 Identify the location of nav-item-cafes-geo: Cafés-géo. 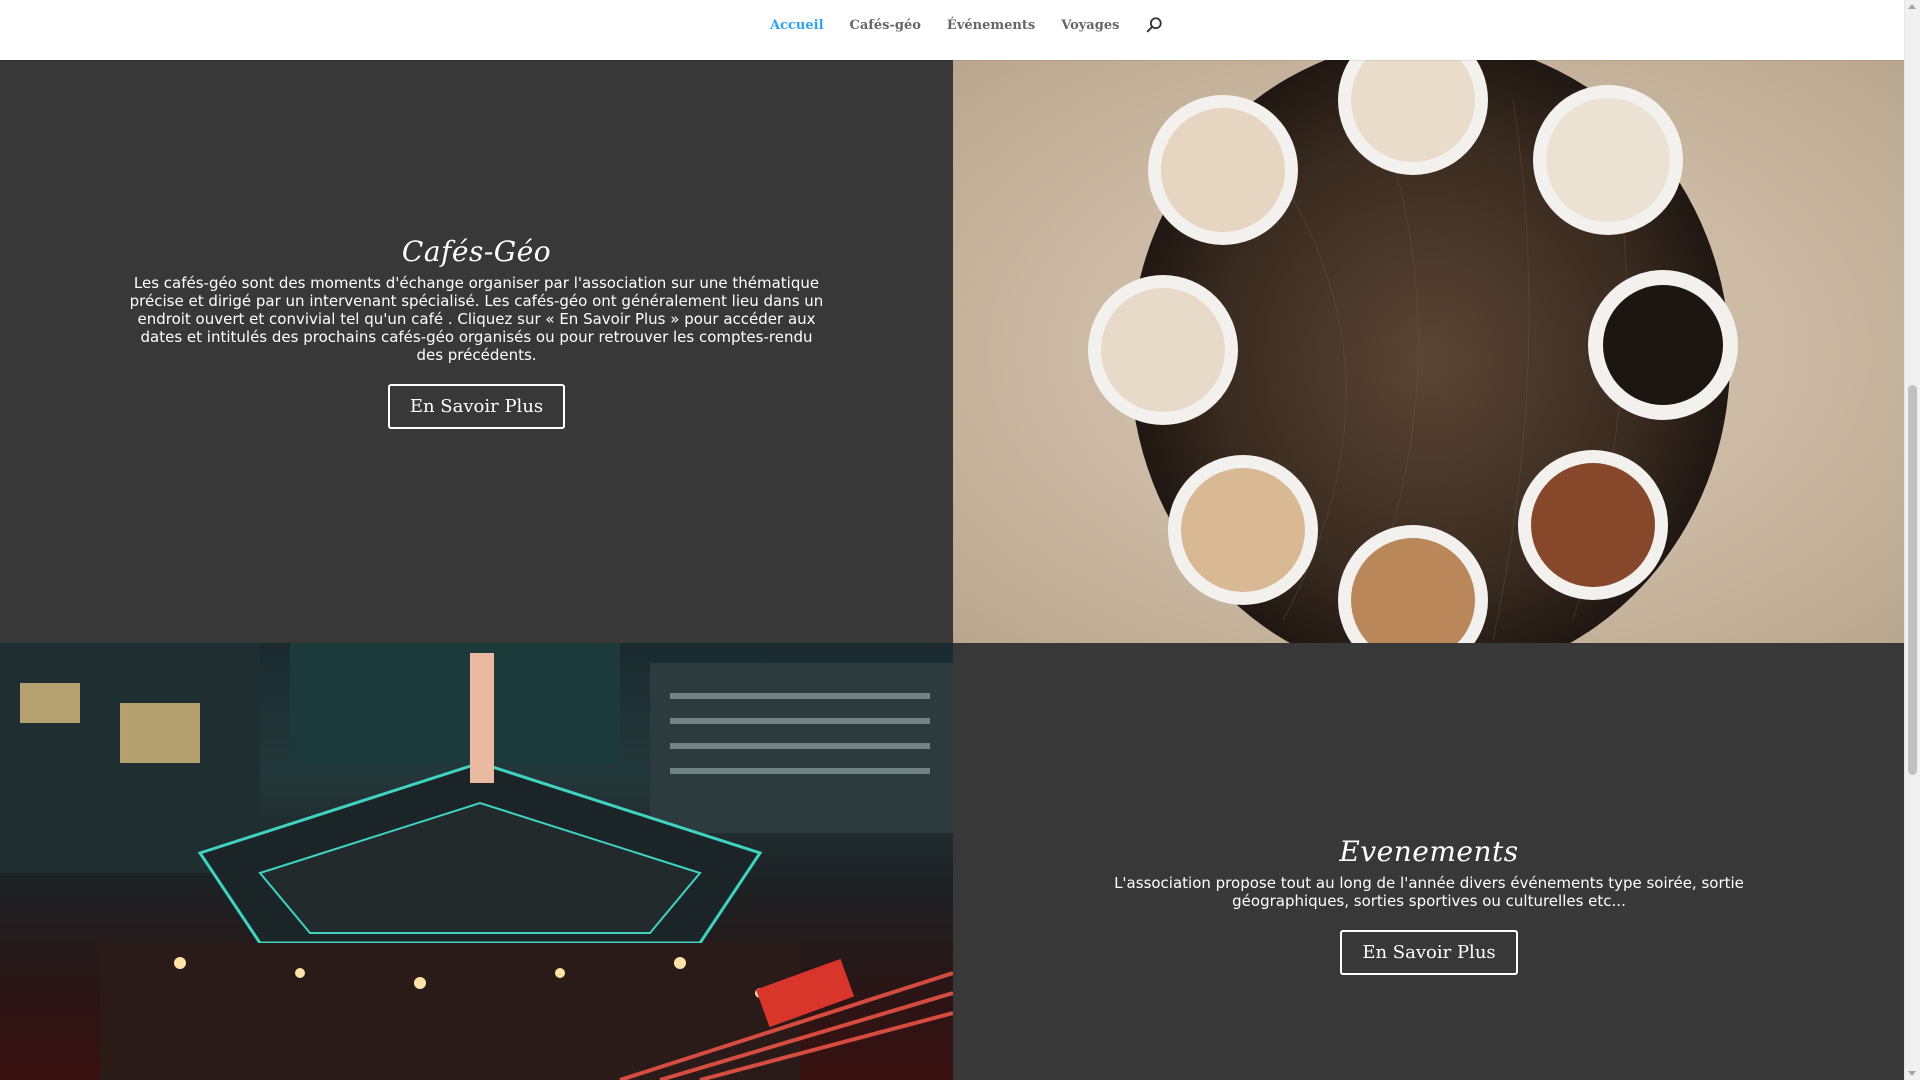
(885, 25).